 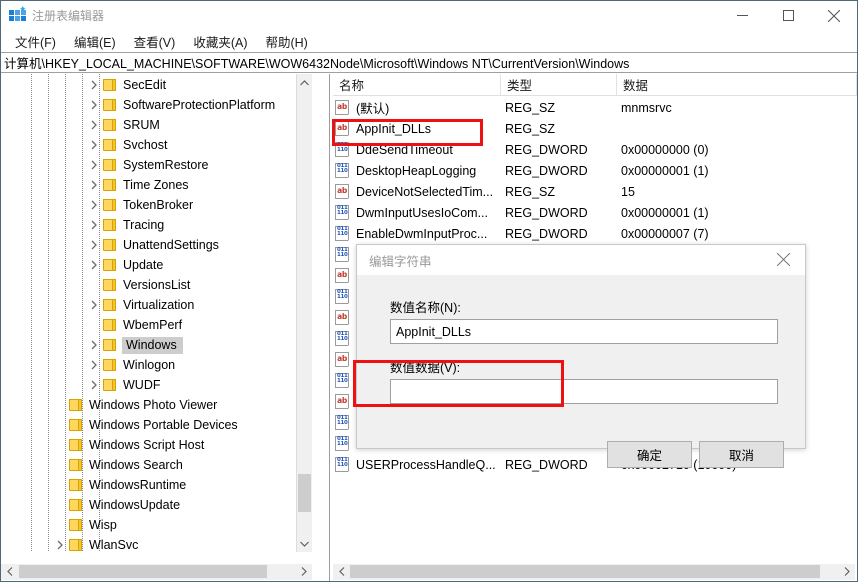 What do you see at coordinates (9, 571) in the screenshot?
I see `scroll-left-icon` at bounding box center [9, 571].